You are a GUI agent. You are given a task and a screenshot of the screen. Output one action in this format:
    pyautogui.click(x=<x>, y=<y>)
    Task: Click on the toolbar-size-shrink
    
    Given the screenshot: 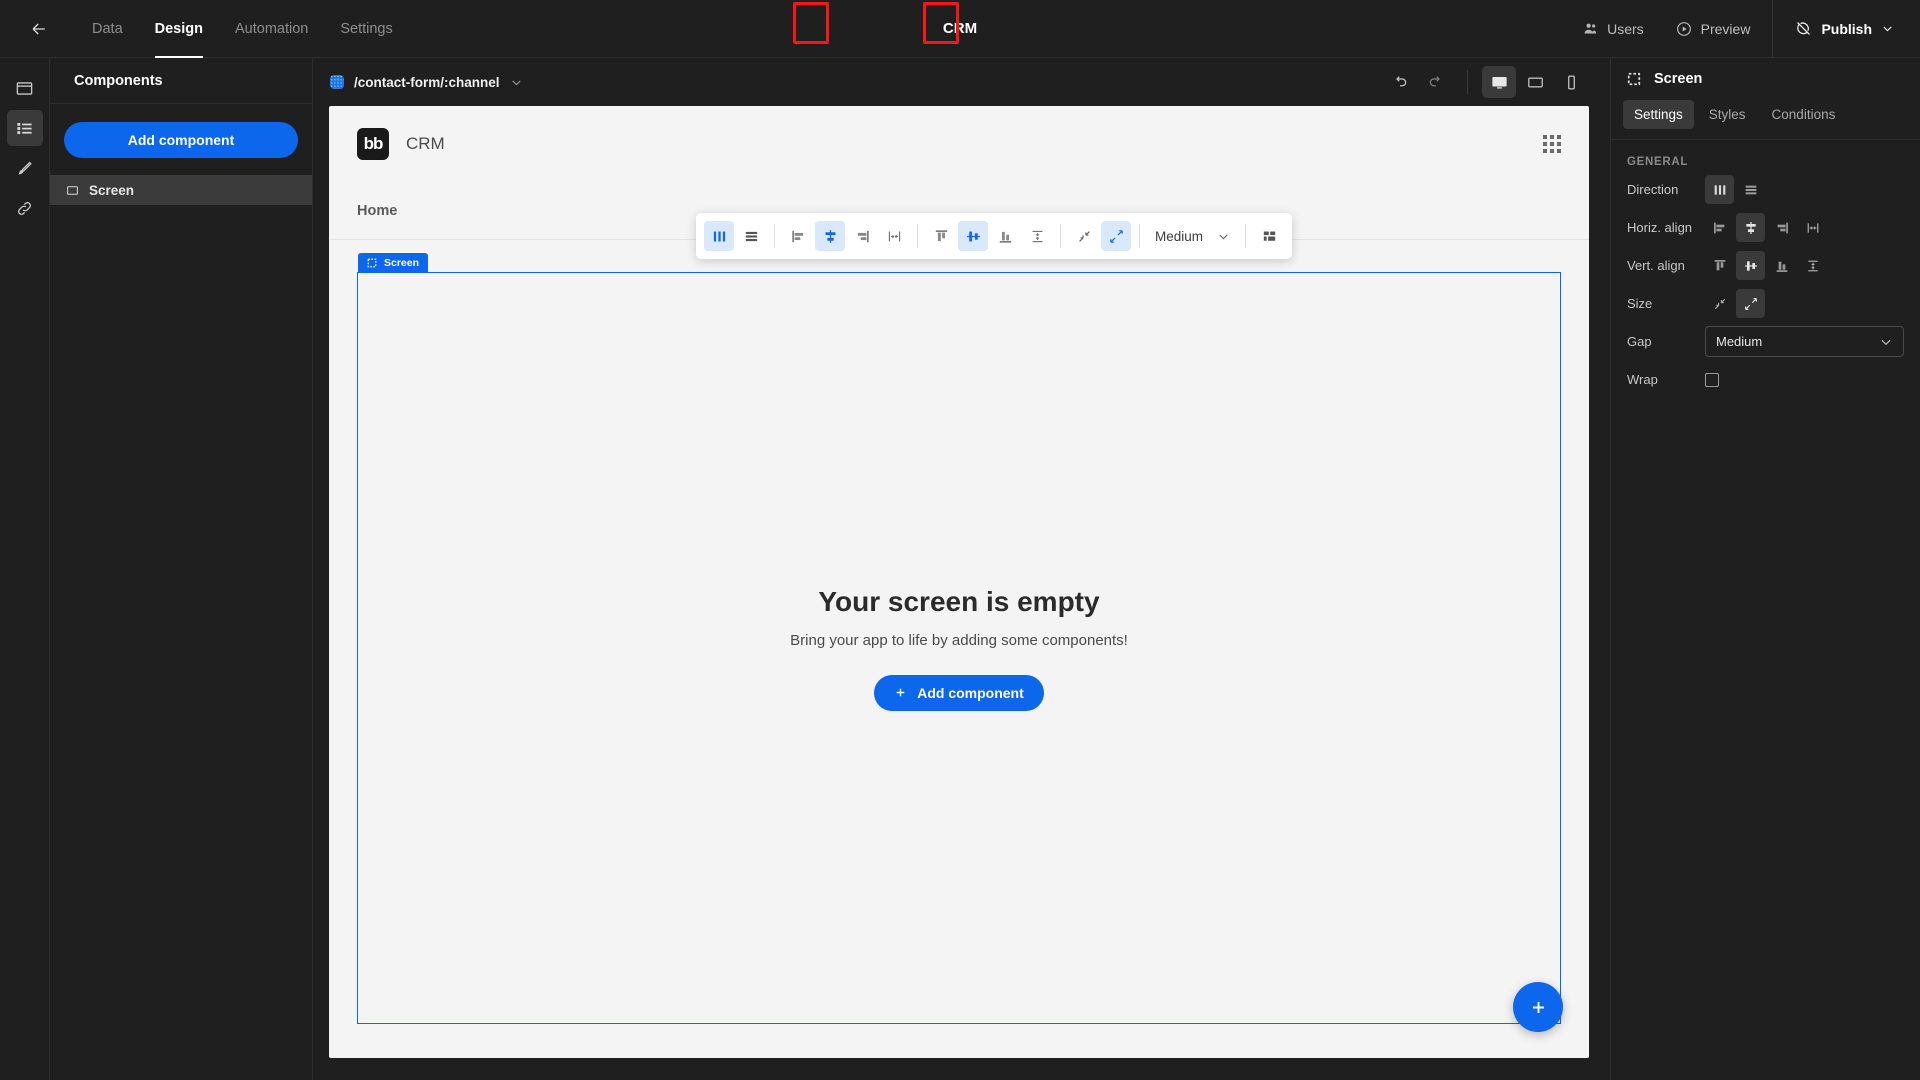 What is the action you would take?
    pyautogui.click(x=1084, y=236)
    